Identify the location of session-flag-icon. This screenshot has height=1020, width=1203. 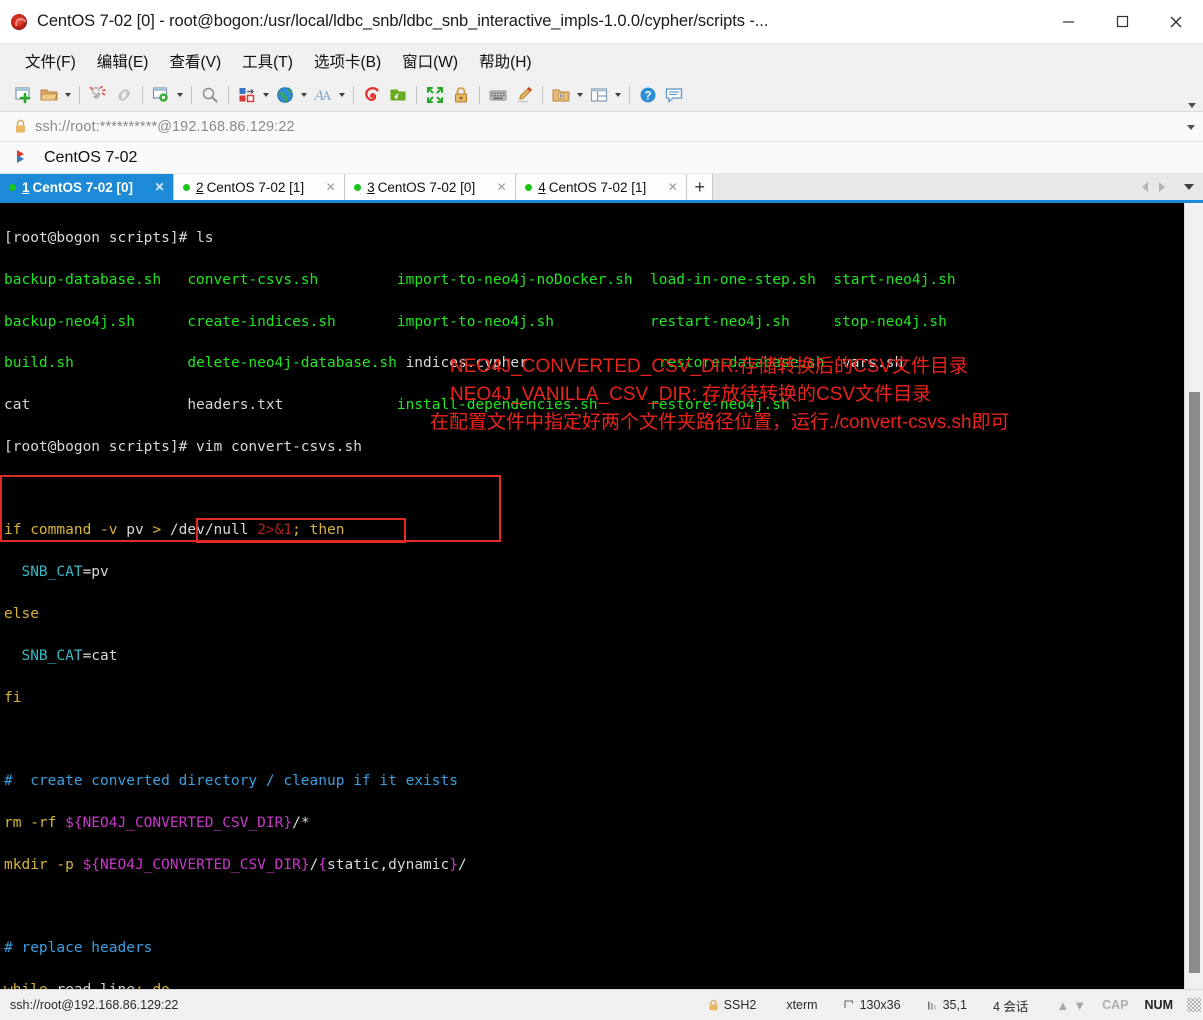
(24, 158).